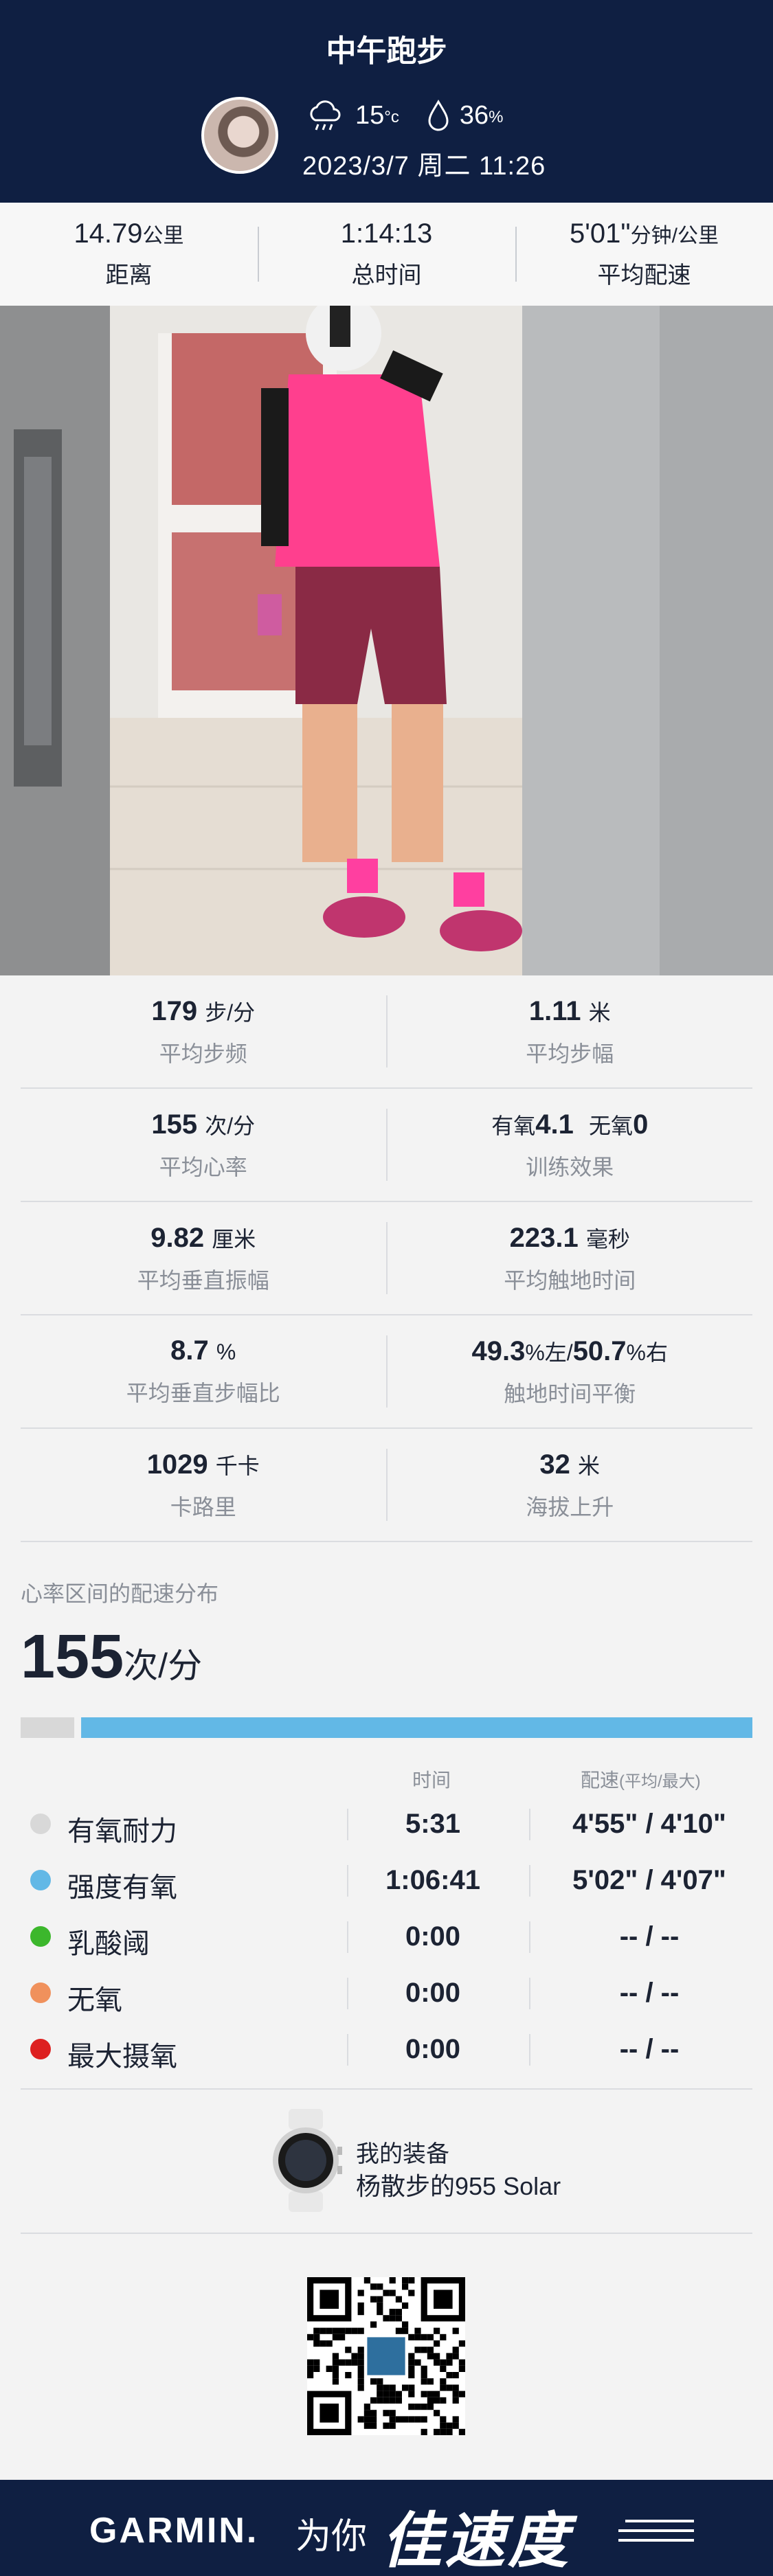 The image size is (773, 2576). Describe the element at coordinates (239, 135) in the screenshot. I see `avatar` at that location.